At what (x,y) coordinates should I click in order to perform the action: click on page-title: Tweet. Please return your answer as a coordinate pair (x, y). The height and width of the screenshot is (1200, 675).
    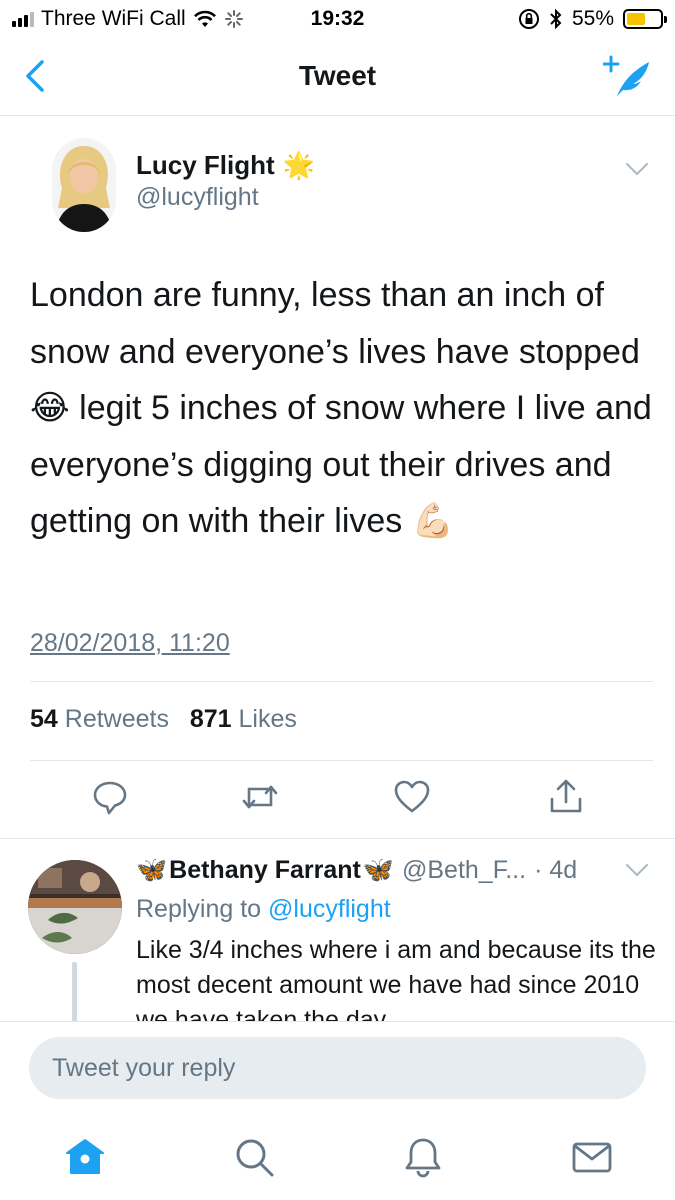
    Looking at the image, I should click on (337, 75).